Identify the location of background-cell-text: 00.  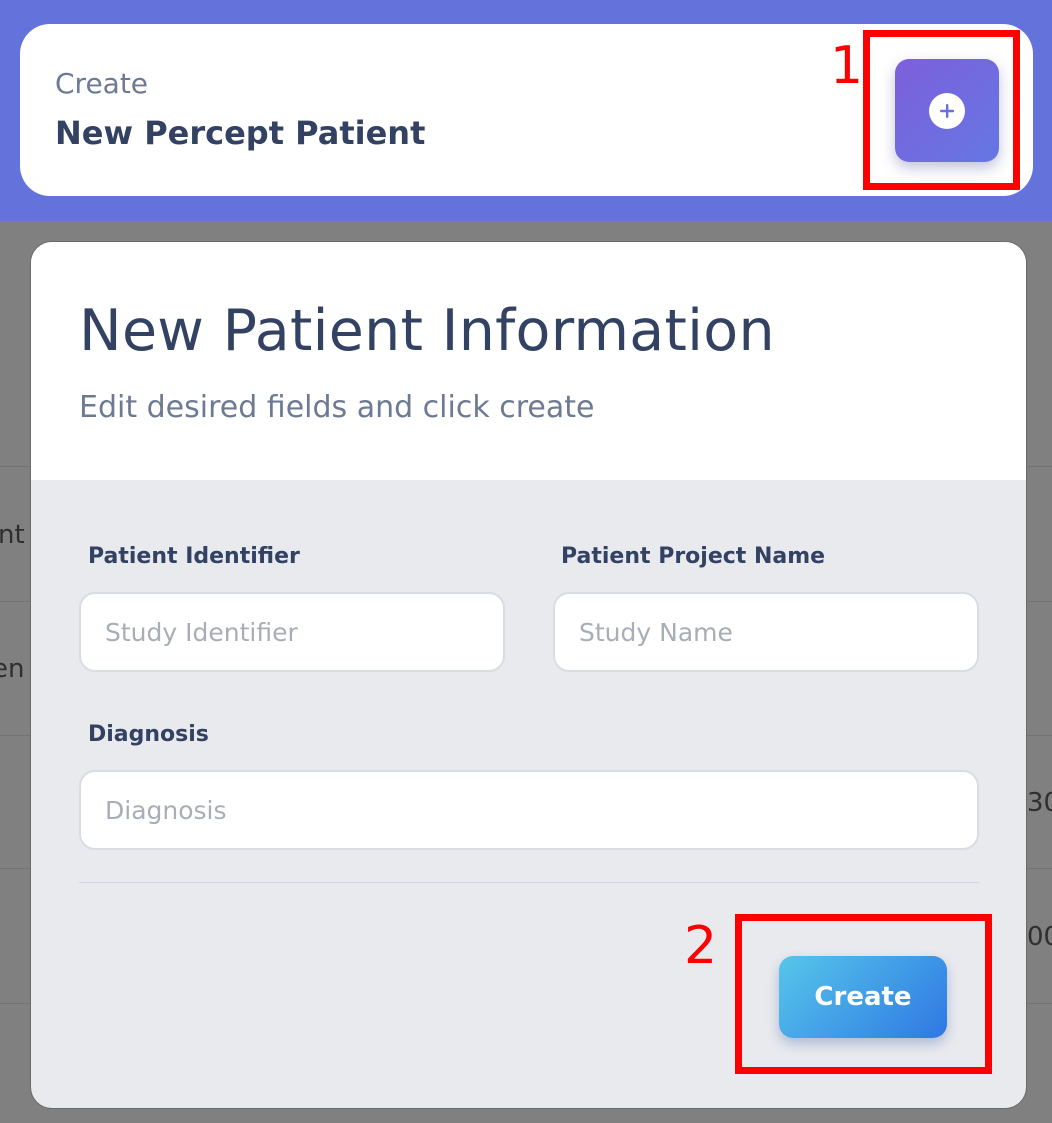
(1039, 937).